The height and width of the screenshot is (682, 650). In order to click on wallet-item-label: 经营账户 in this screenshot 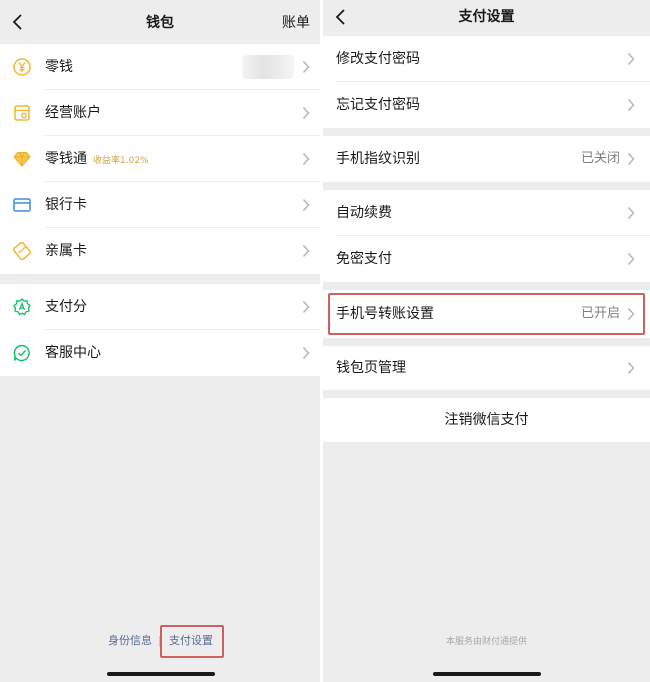, I will do `click(73, 113)`.